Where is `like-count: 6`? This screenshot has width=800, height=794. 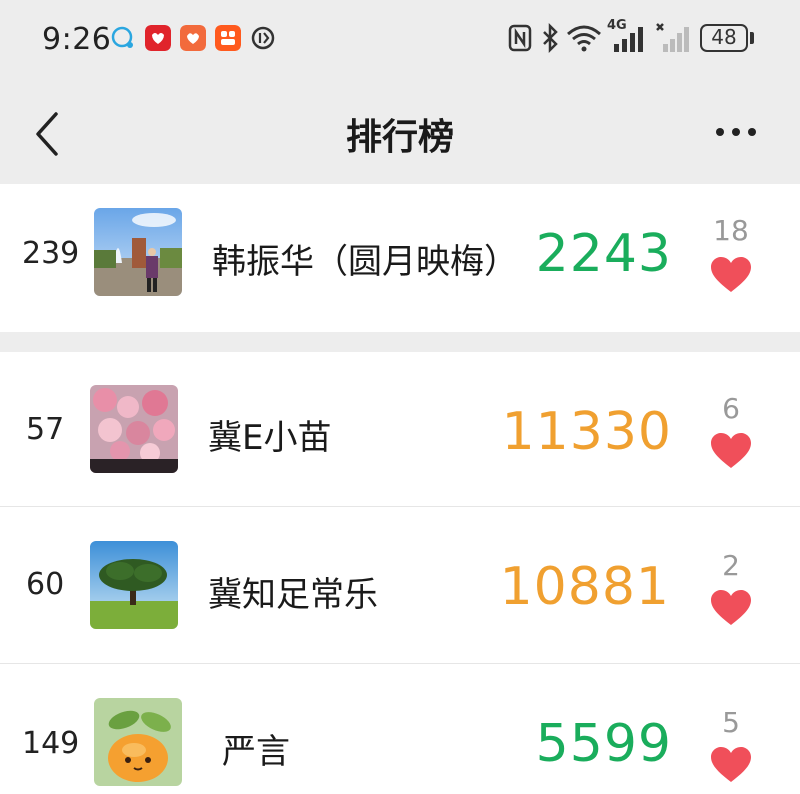 like-count: 6 is located at coordinates (731, 408).